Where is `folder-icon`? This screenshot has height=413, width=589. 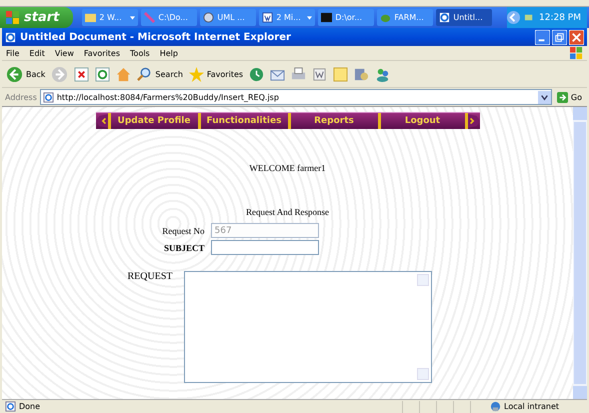 folder-icon is located at coordinates (90, 17).